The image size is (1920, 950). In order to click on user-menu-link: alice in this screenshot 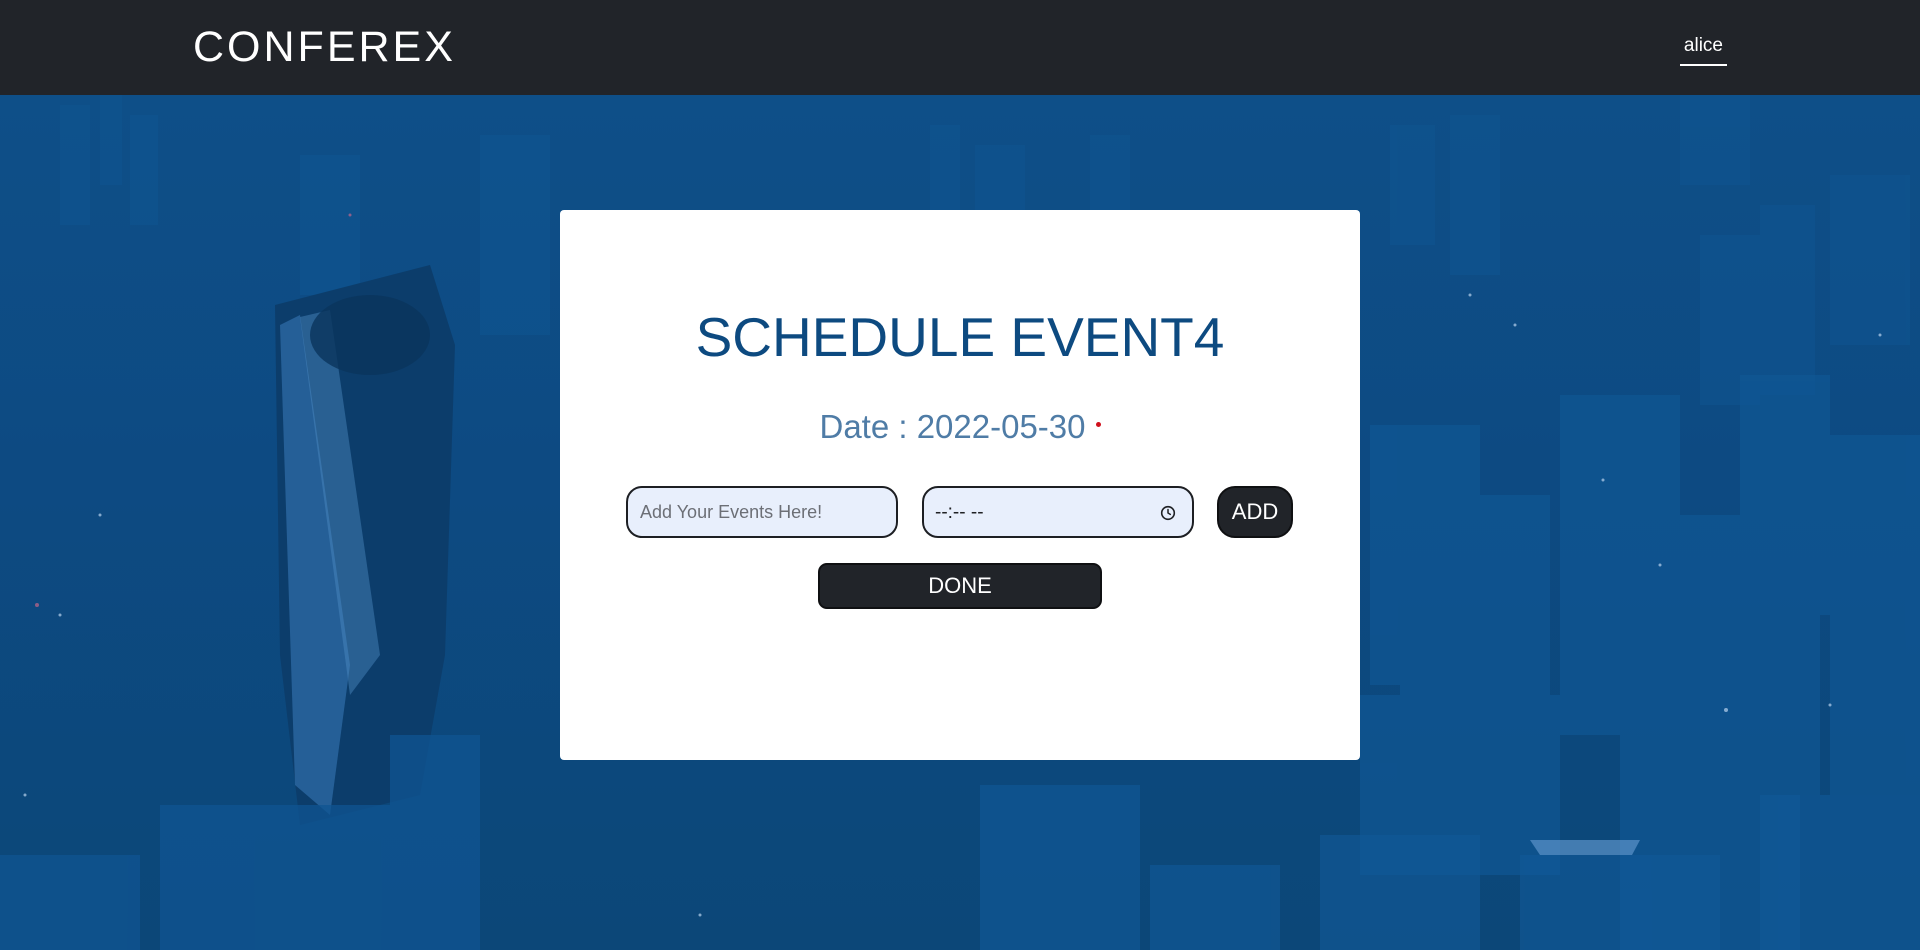, I will do `click(1703, 50)`.